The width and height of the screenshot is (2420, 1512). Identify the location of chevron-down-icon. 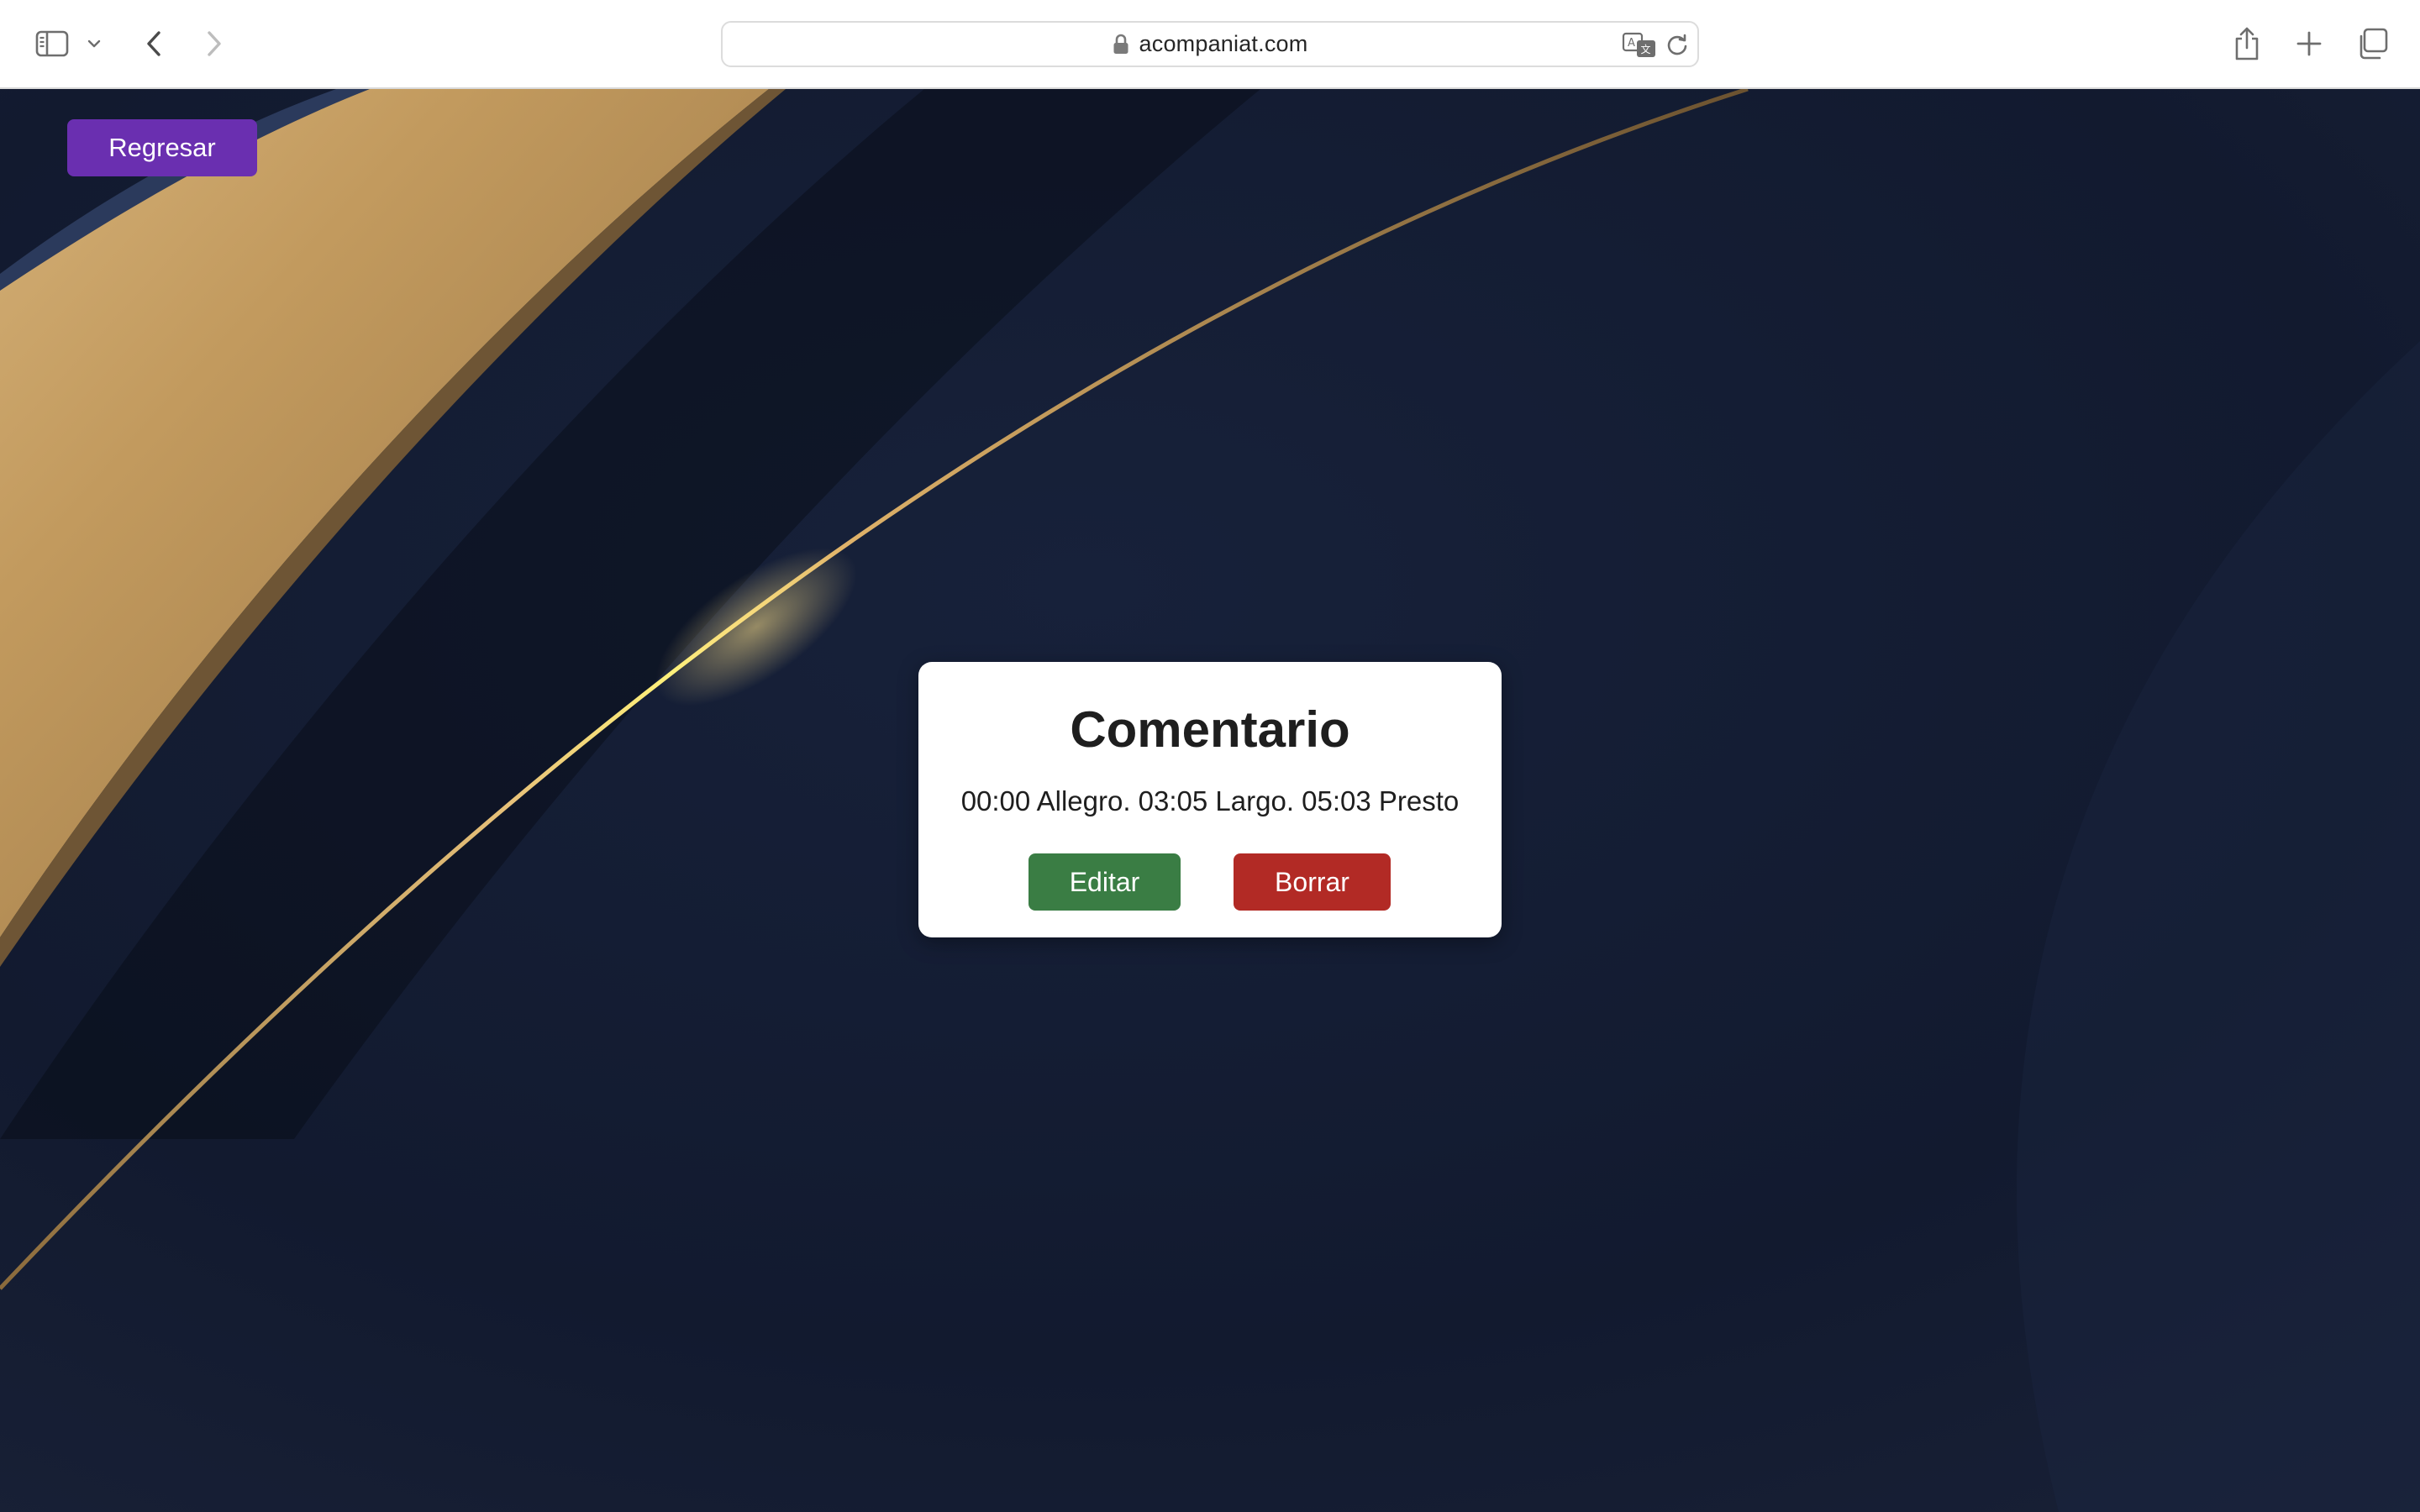
(94, 44).